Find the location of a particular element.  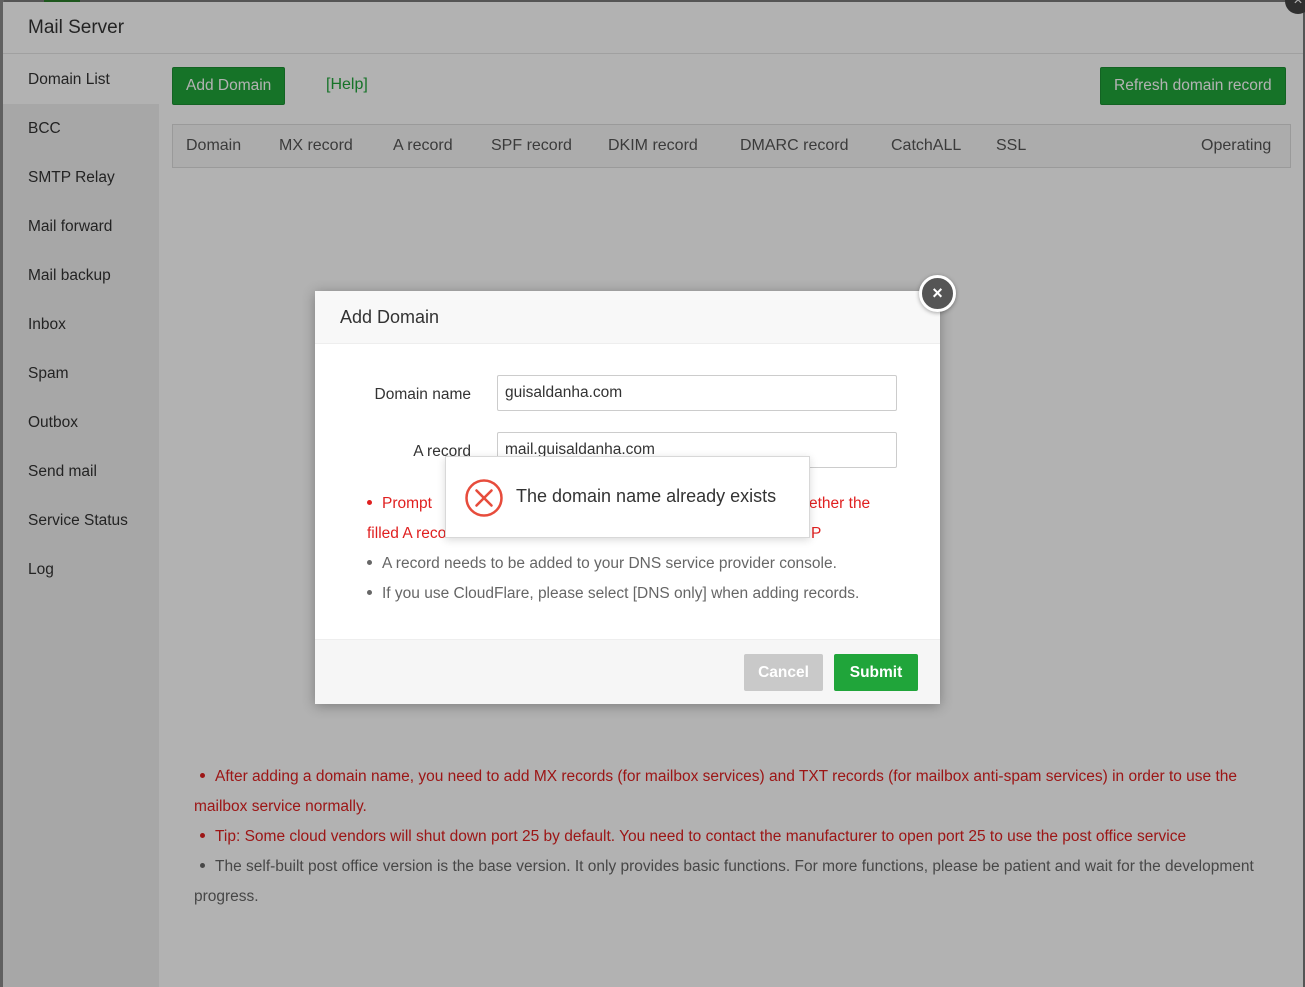

close-icon: × is located at coordinates (937, 293).